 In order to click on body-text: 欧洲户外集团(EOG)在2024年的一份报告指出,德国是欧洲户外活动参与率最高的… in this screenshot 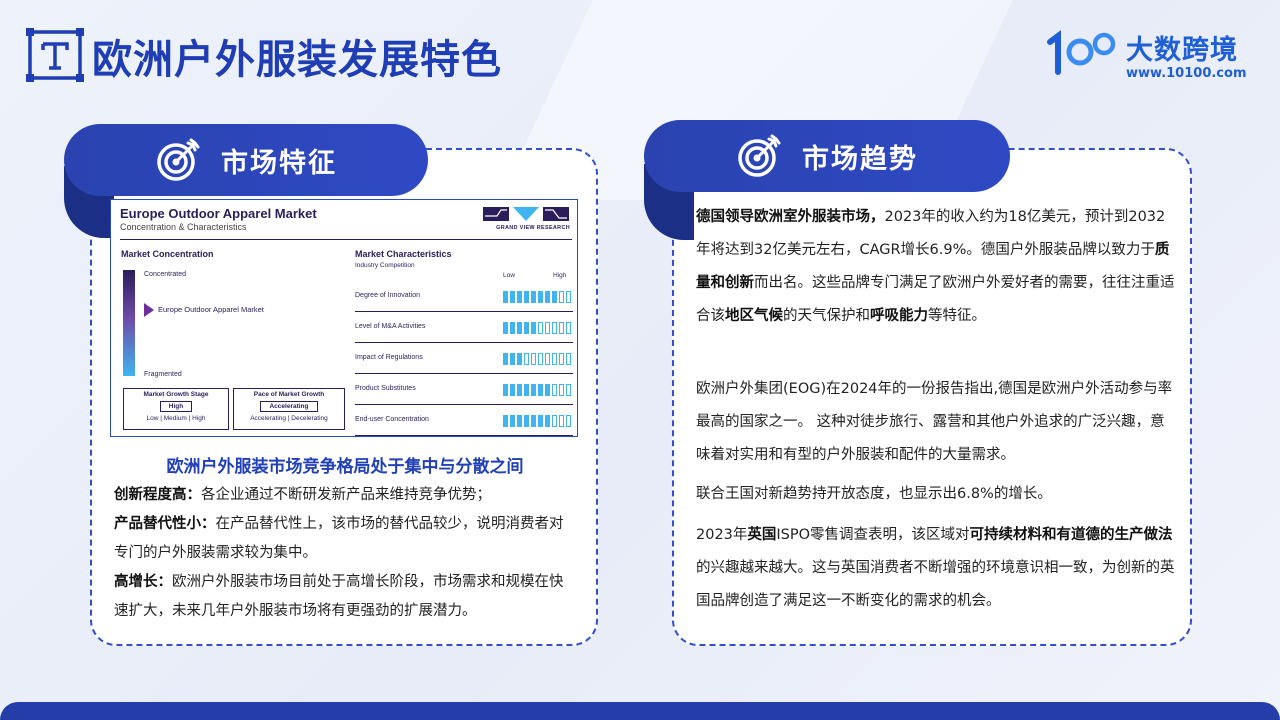, I will do `click(934, 422)`.